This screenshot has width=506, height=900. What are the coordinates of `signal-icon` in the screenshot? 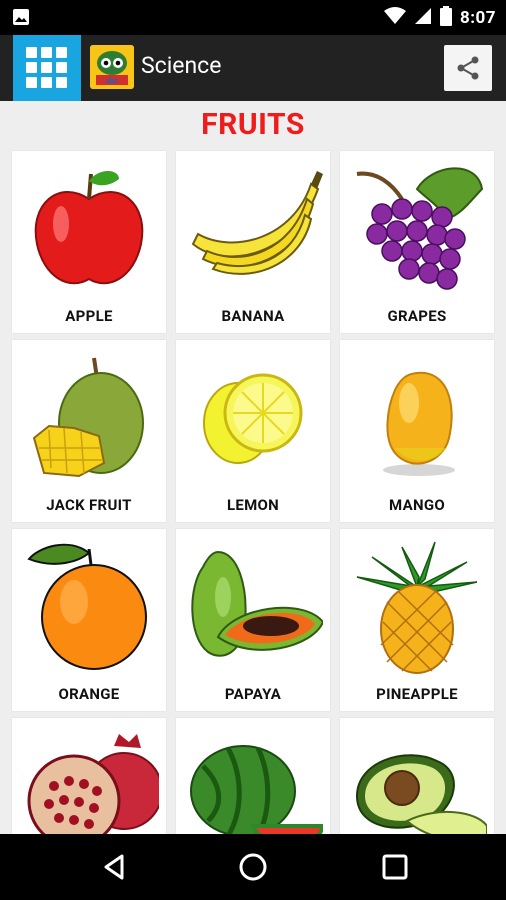 It's located at (423, 18).